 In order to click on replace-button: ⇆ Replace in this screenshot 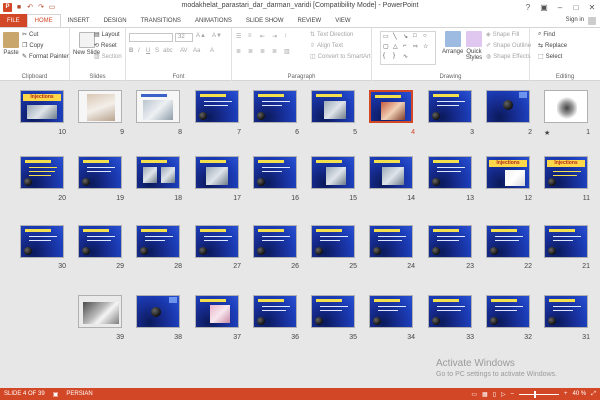, I will do `click(552, 46)`.